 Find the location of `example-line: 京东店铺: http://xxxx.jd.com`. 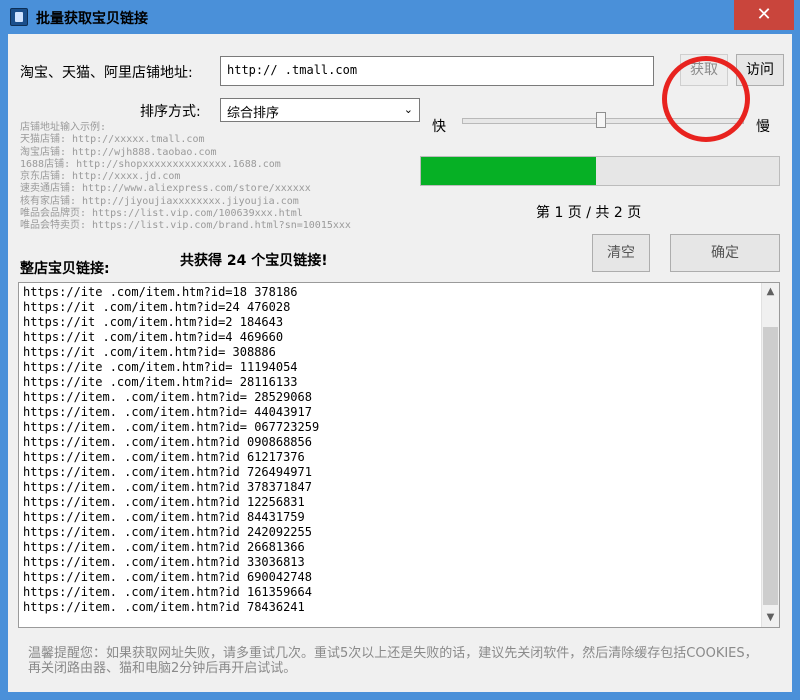

example-line: 京东店铺: http://xxxx.jd.com is located at coordinates (100, 177).